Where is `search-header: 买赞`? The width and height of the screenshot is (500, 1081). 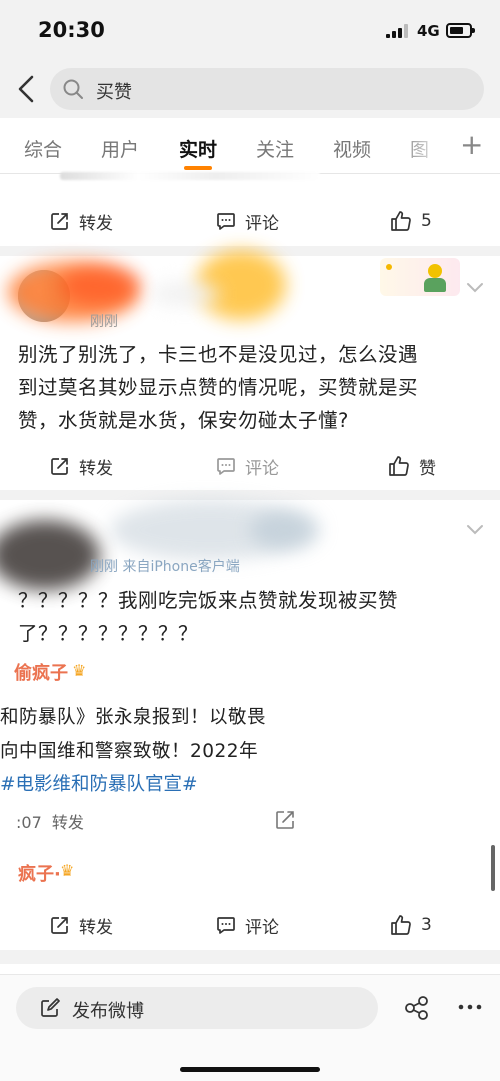 search-header: 买赞 is located at coordinates (250, 89).